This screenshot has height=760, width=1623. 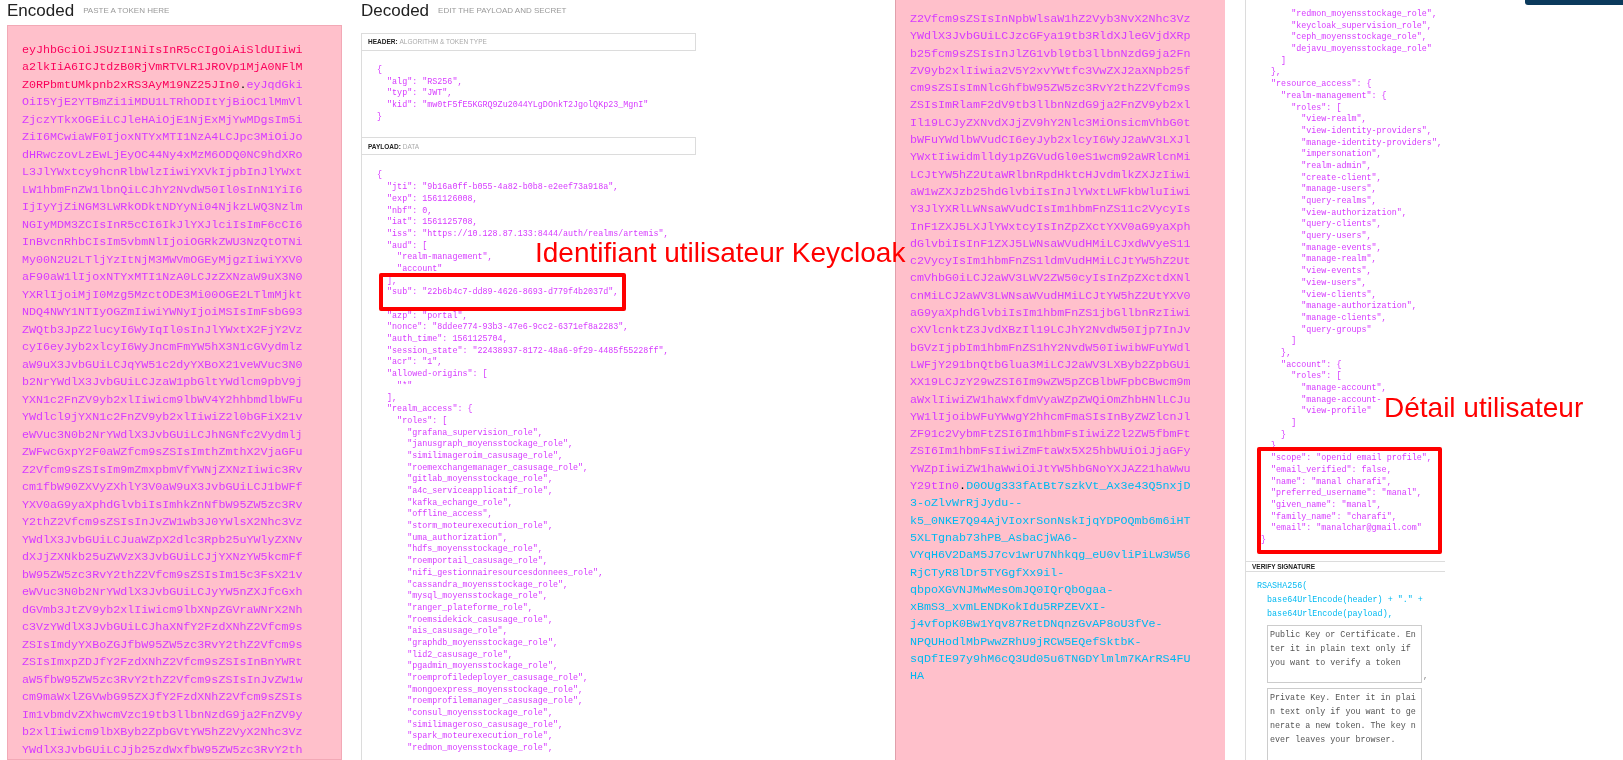 I want to click on code-line: ],, so click(x=392, y=398).